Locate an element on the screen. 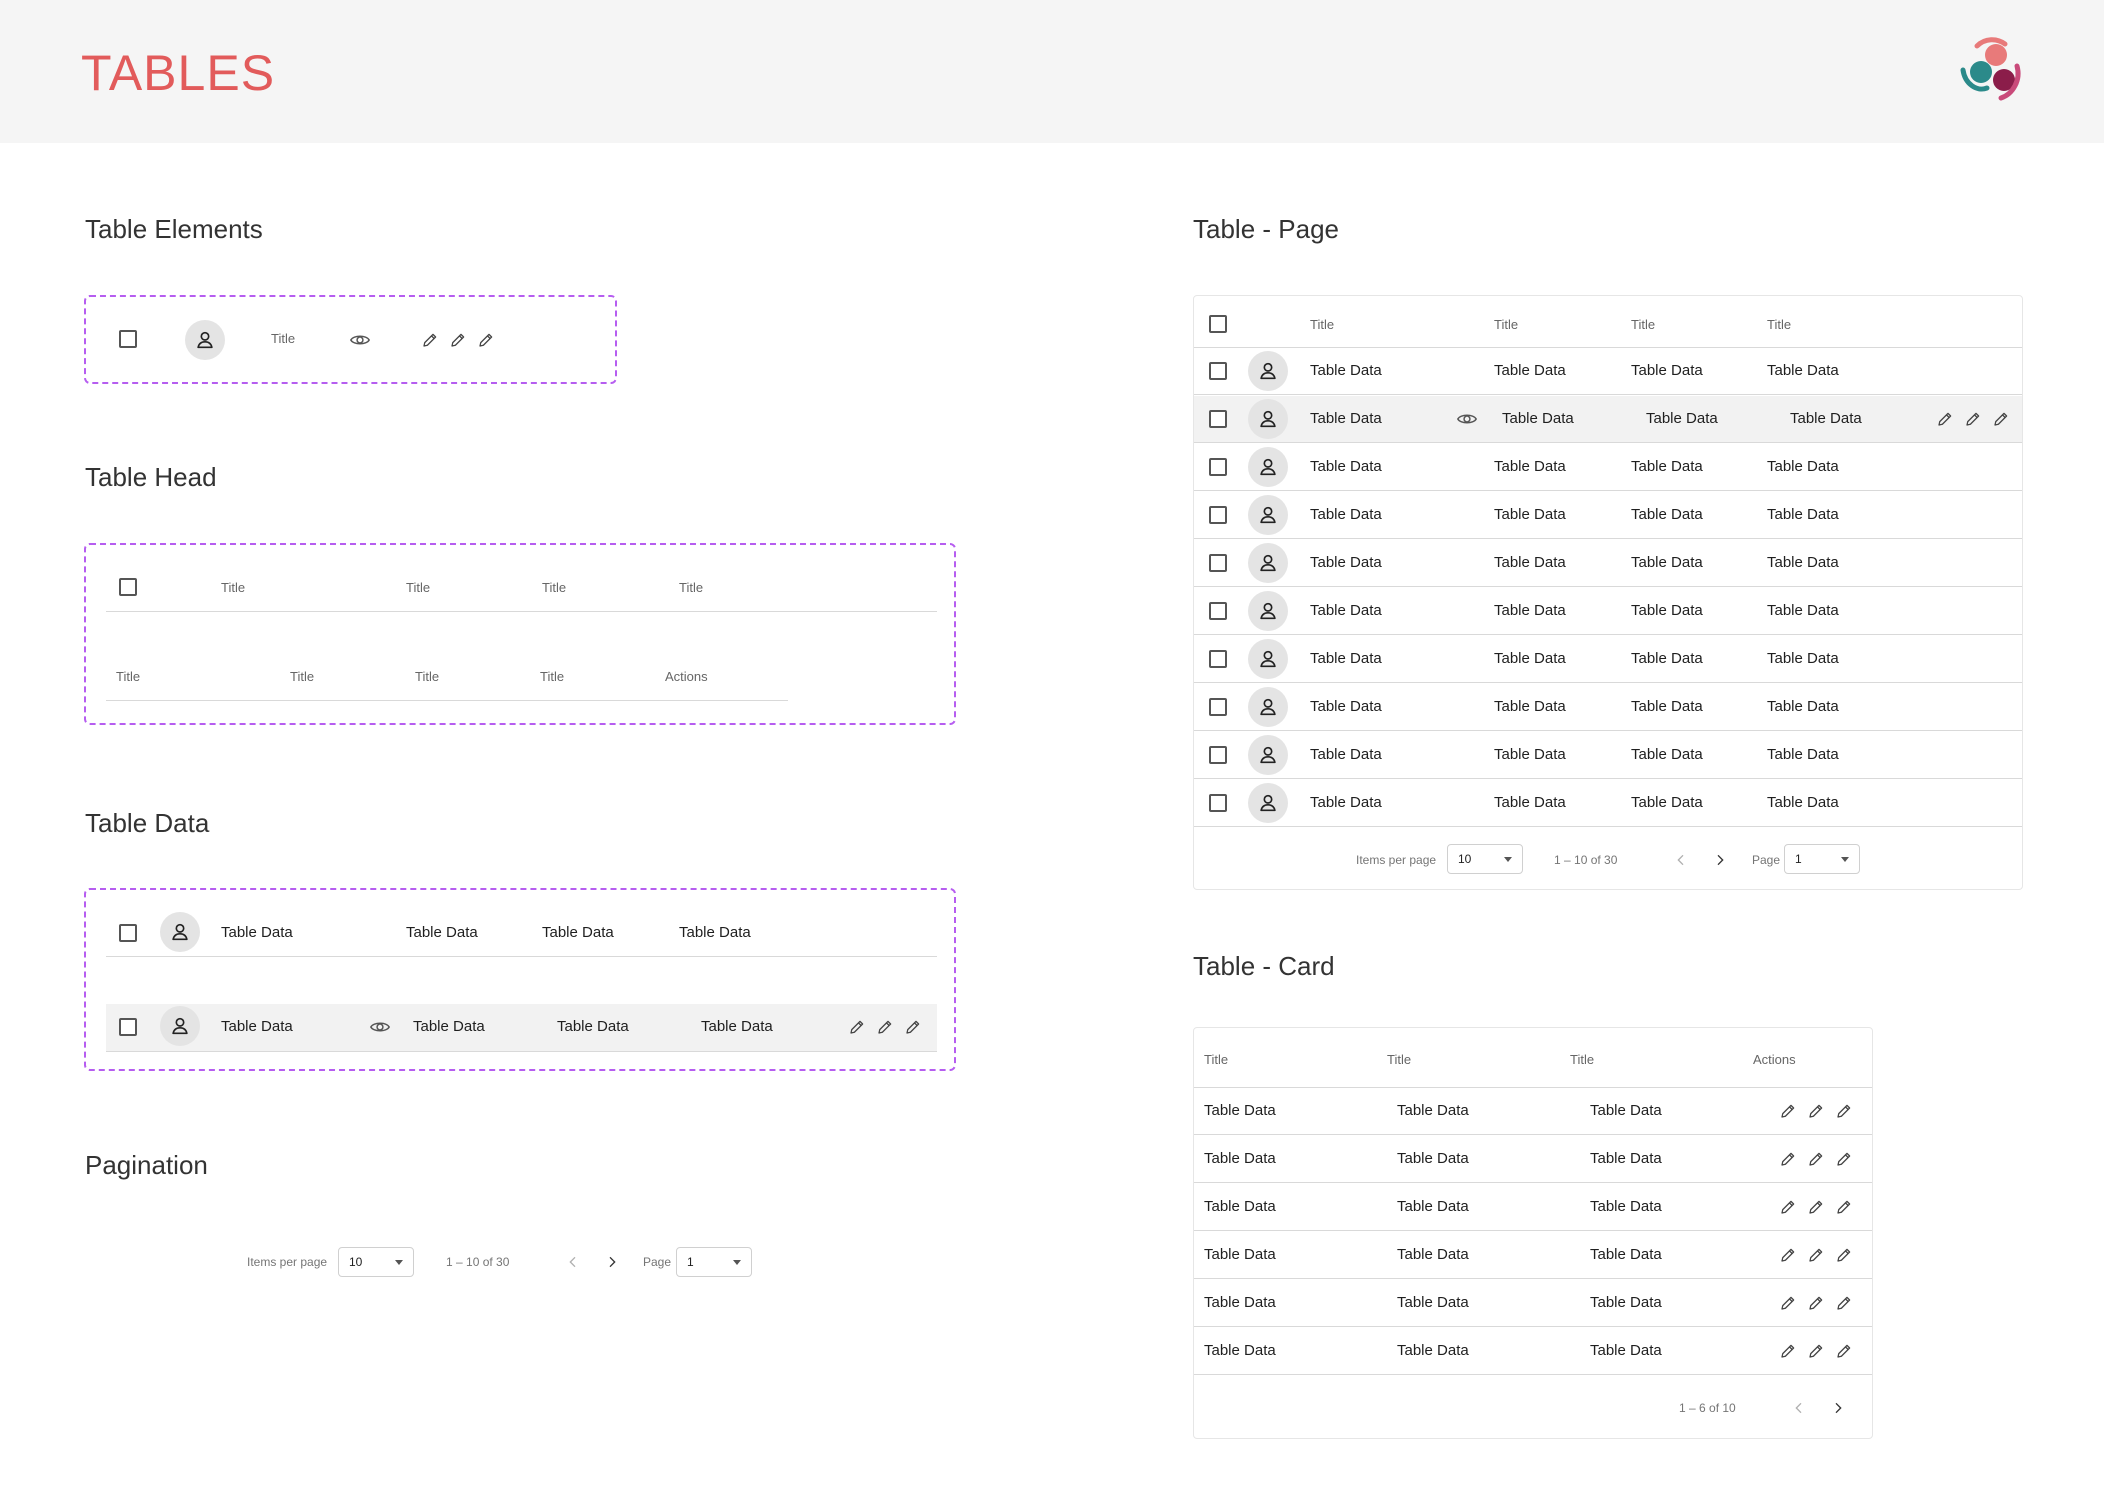 Image resolution: width=2104 pixels, height=1499 pixels. checkbox is located at coordinates (128, 339).